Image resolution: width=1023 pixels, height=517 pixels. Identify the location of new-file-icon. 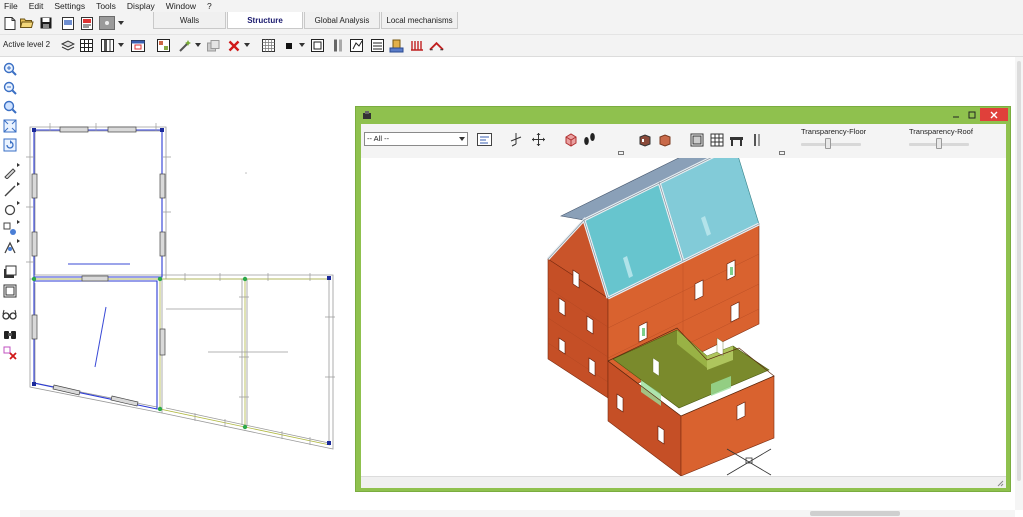
(10, 23).